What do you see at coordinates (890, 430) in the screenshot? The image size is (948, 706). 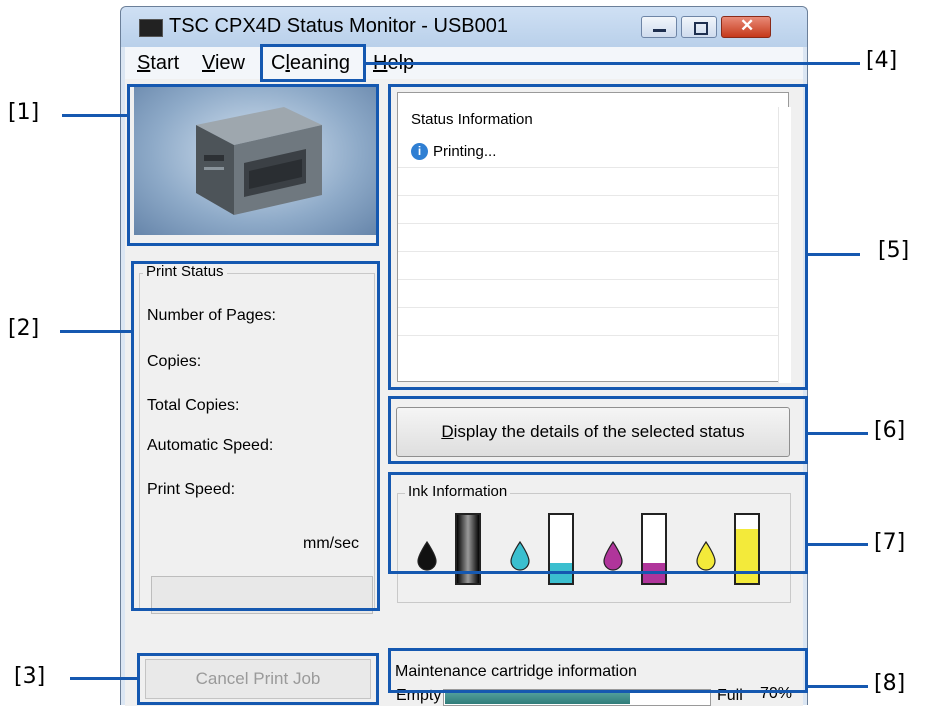 I see `callout-label-6: [6]` at bounding box center [890, 430].